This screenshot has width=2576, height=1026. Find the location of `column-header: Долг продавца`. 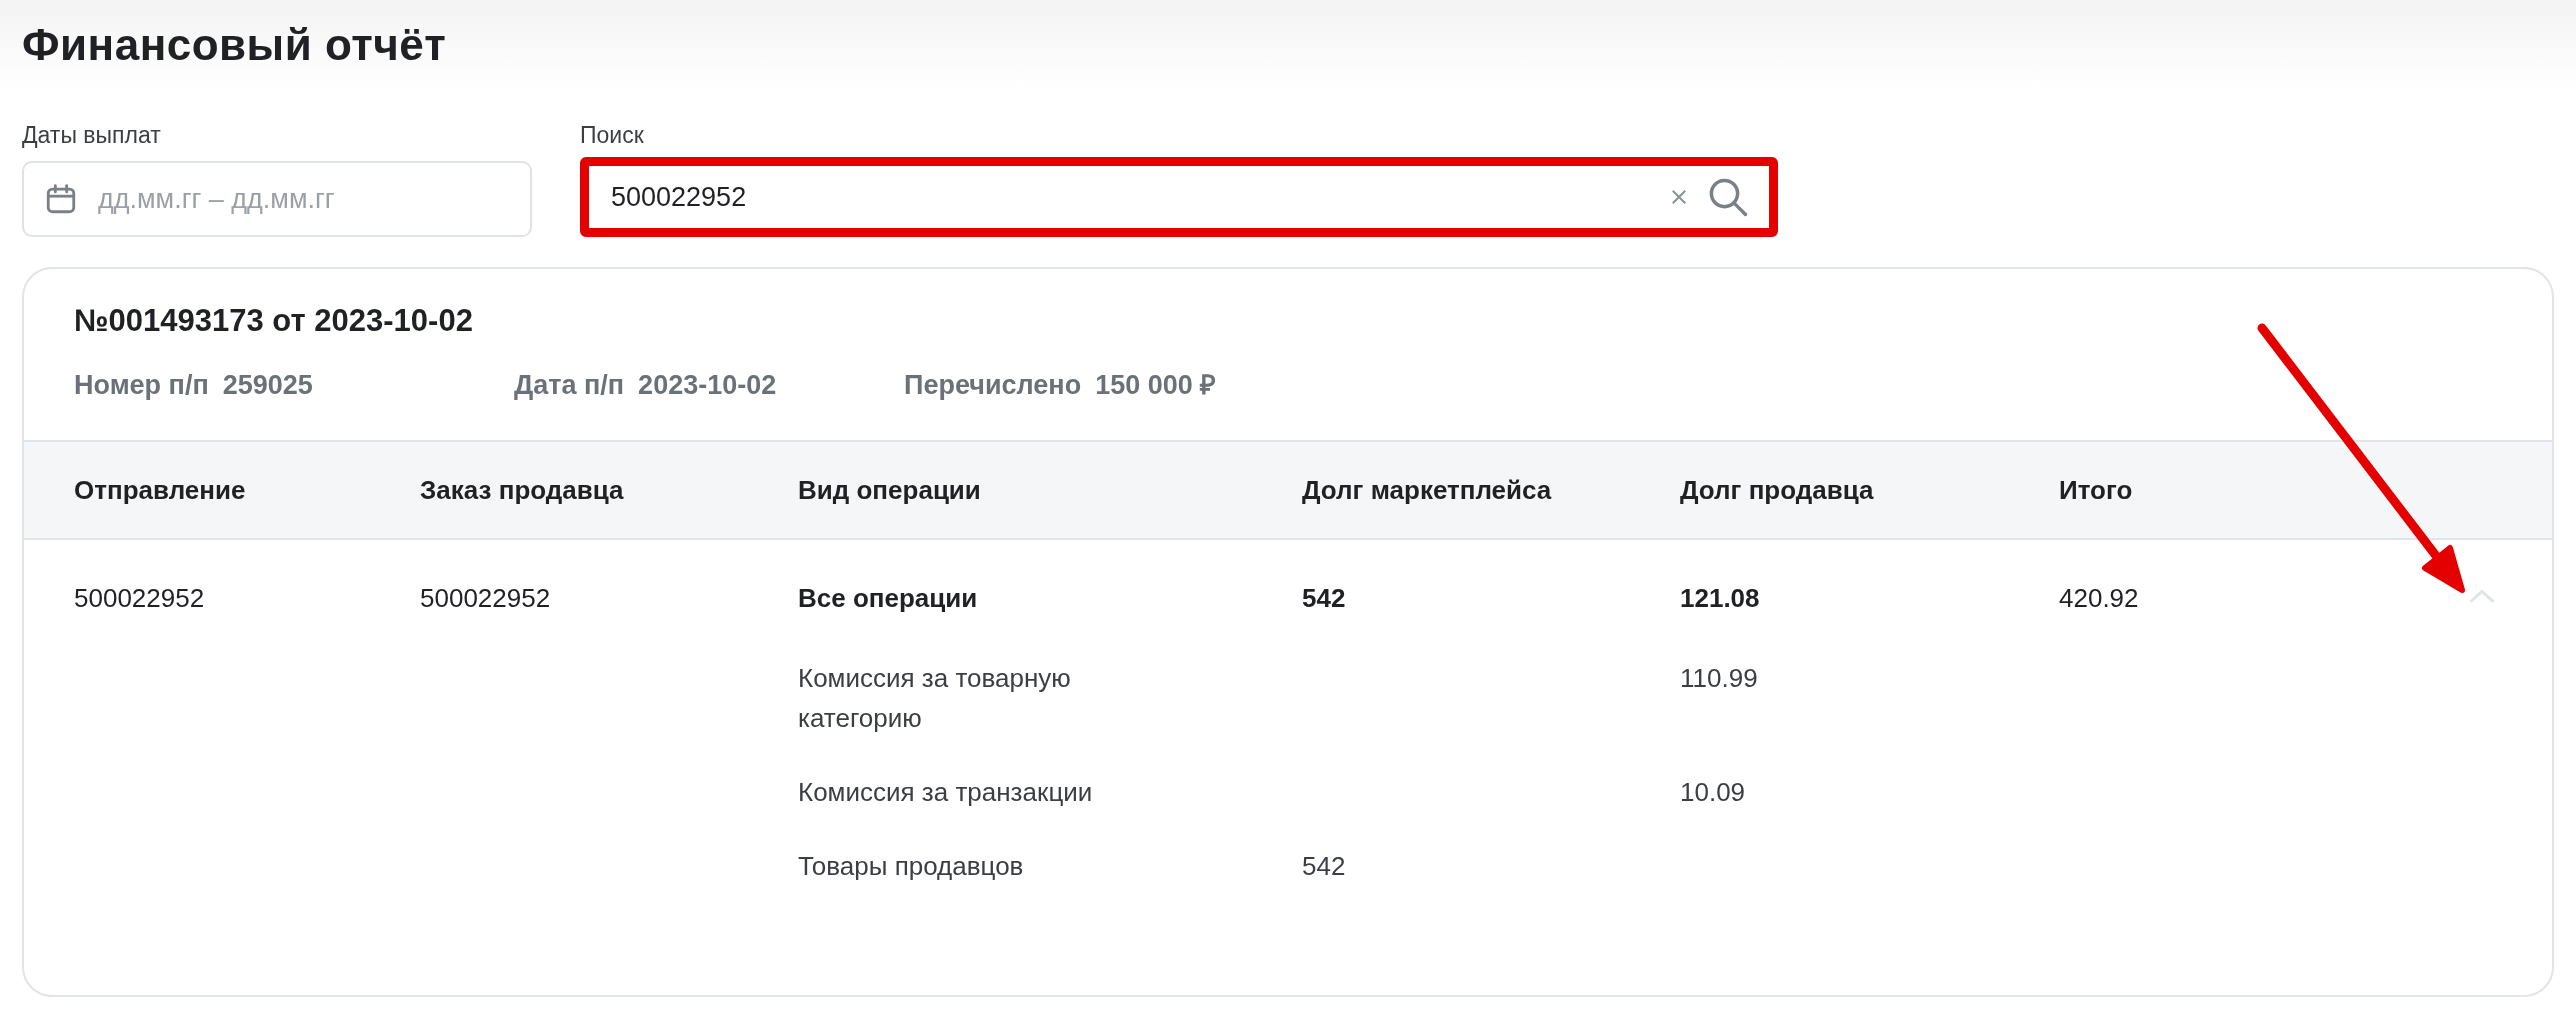

column-header: Долг продавца is located at coordinates (1777, 490).